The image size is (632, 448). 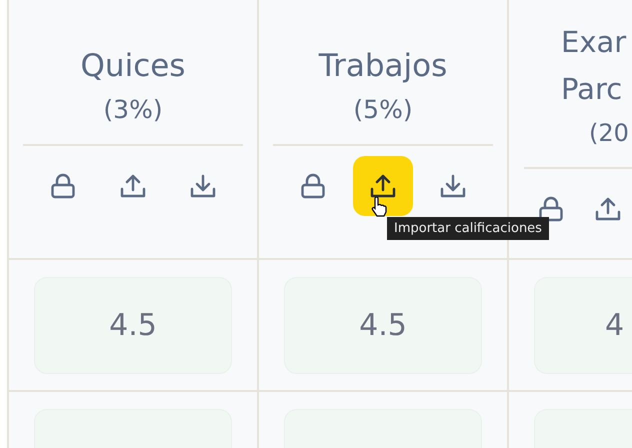 What do you see at coordinates (383, 66) in the screenshot?
I see `column-title: Trabajos` at bounding box center [383, 66].